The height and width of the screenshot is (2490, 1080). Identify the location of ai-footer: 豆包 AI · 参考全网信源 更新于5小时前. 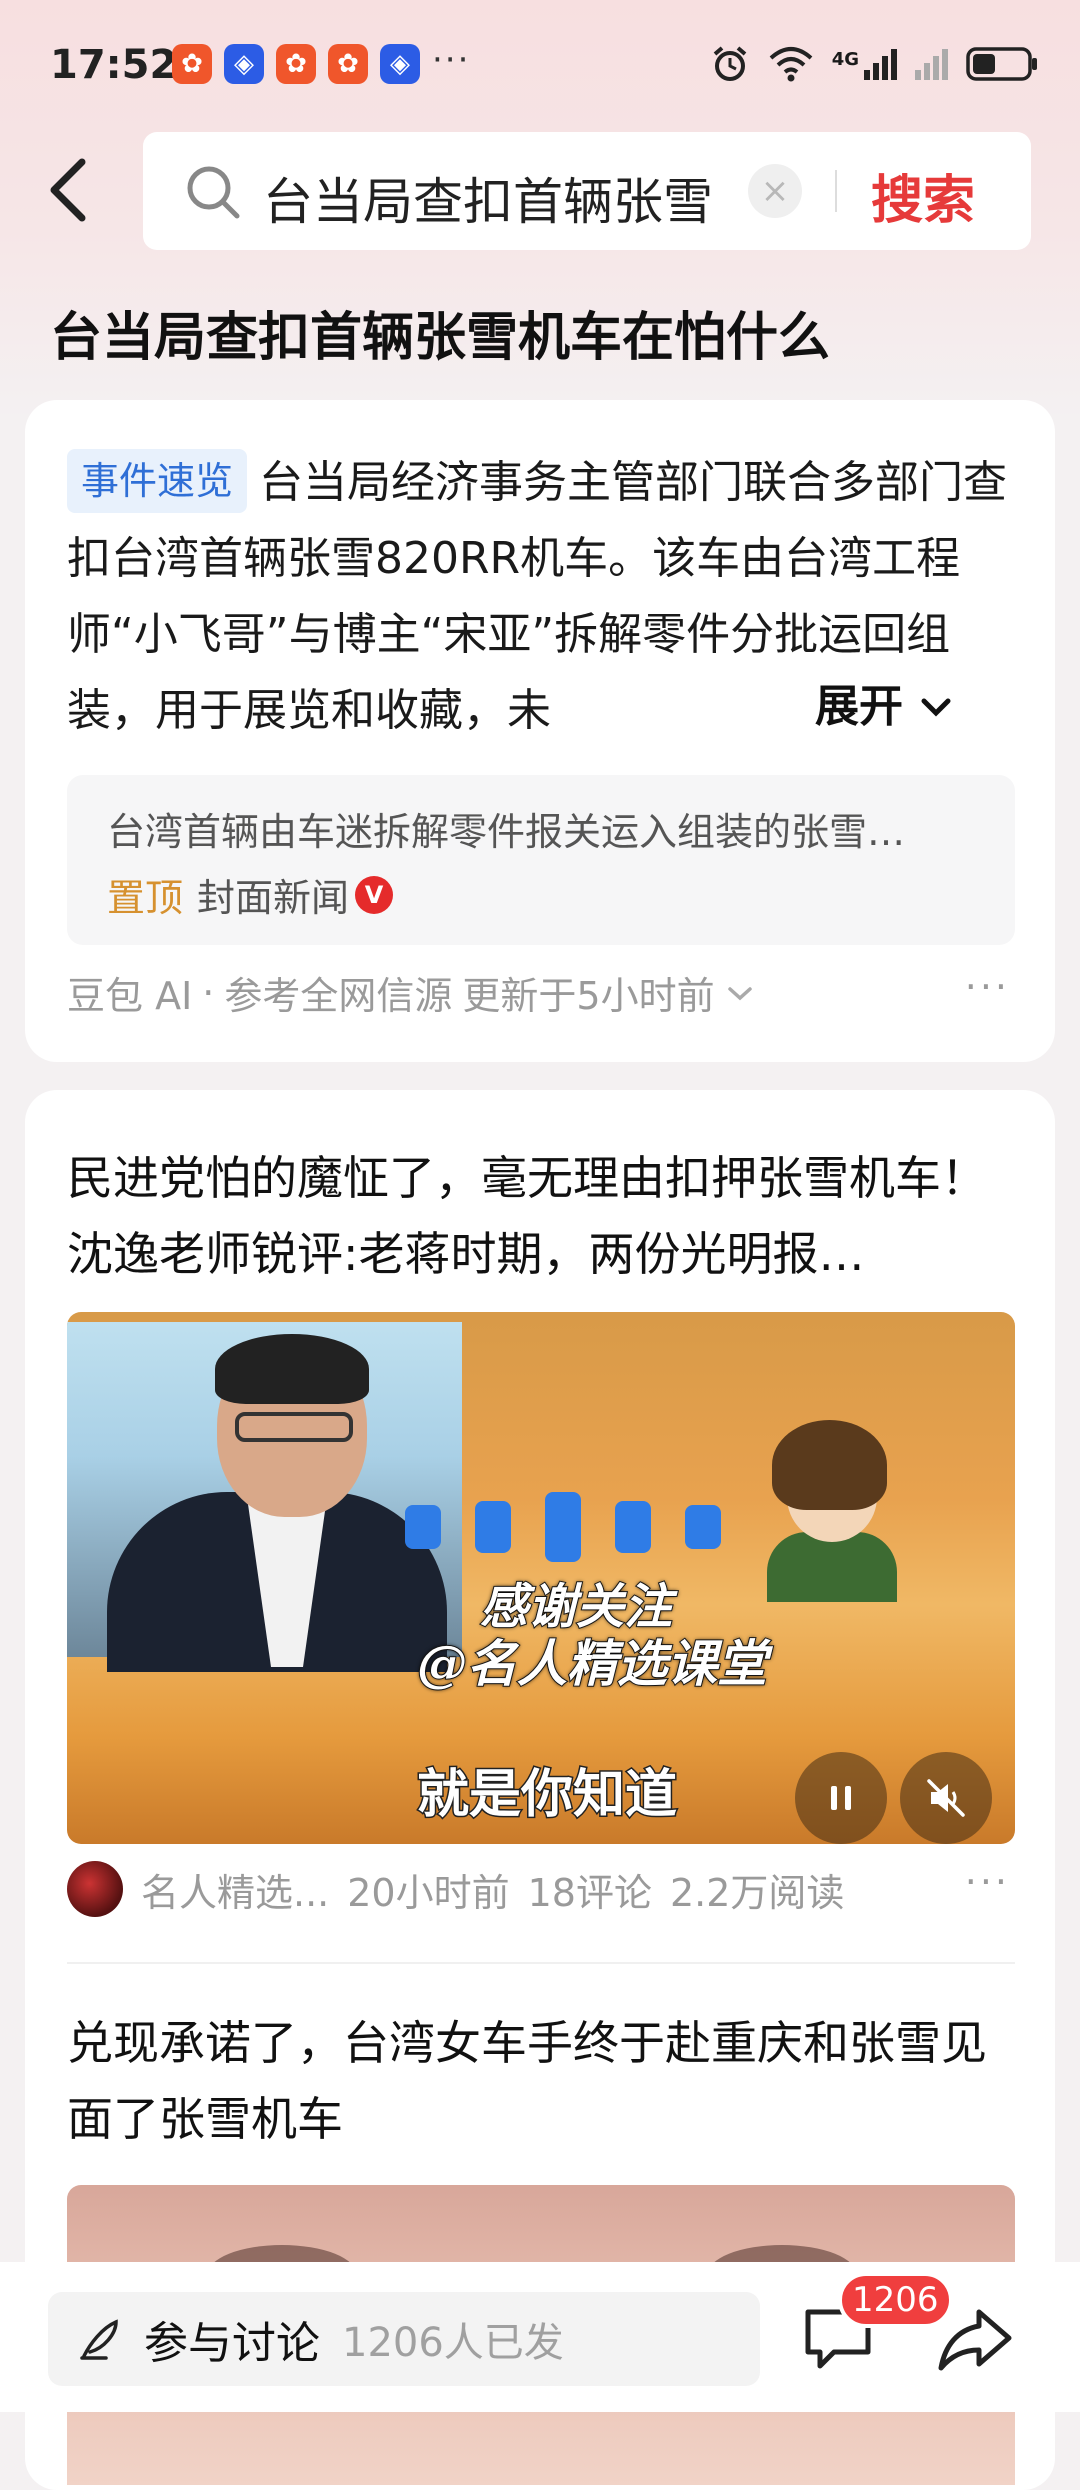
(411, 992).